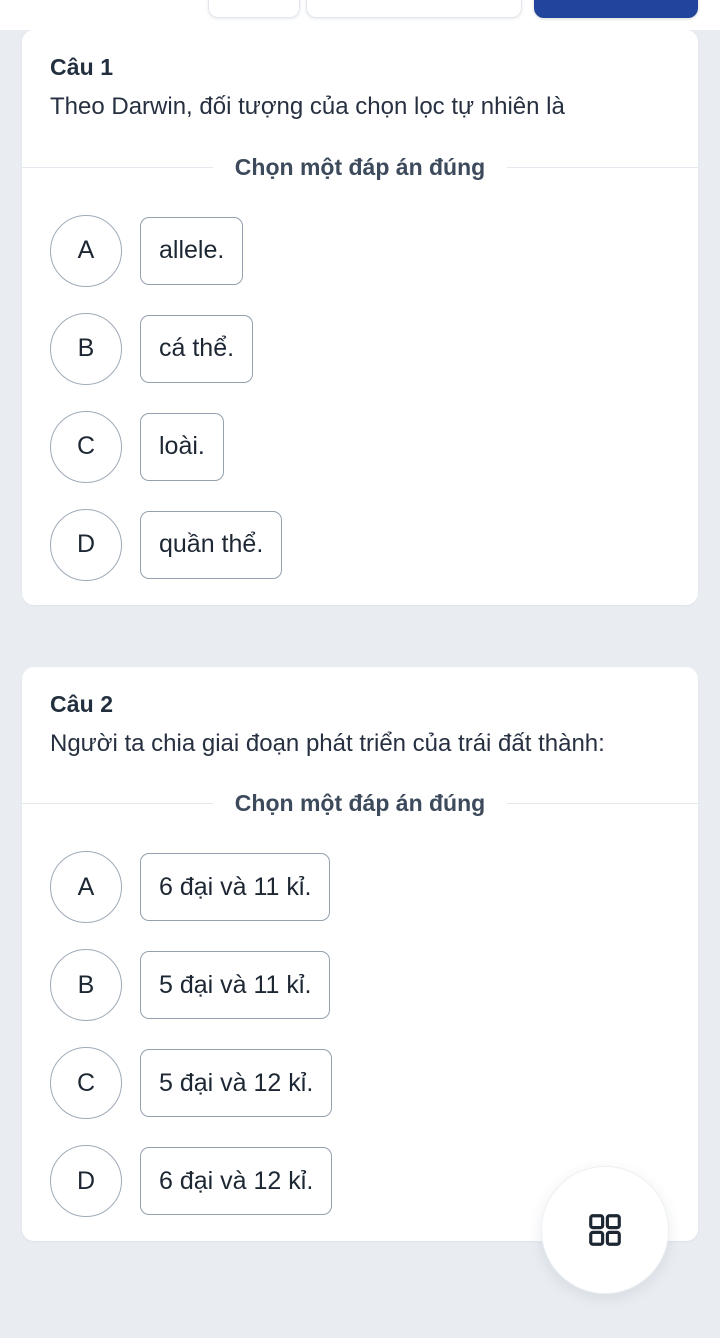 This screenshot has height=1338, width=720. I want to click on option-text-b: 5 đại và 11 kỉ., so click(235, 985).